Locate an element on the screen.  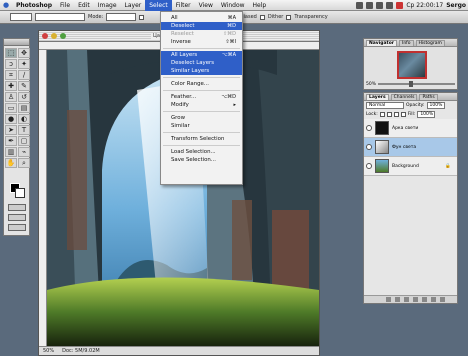
hand-tool-icon: ✋ is located at coordinates (11, 163).